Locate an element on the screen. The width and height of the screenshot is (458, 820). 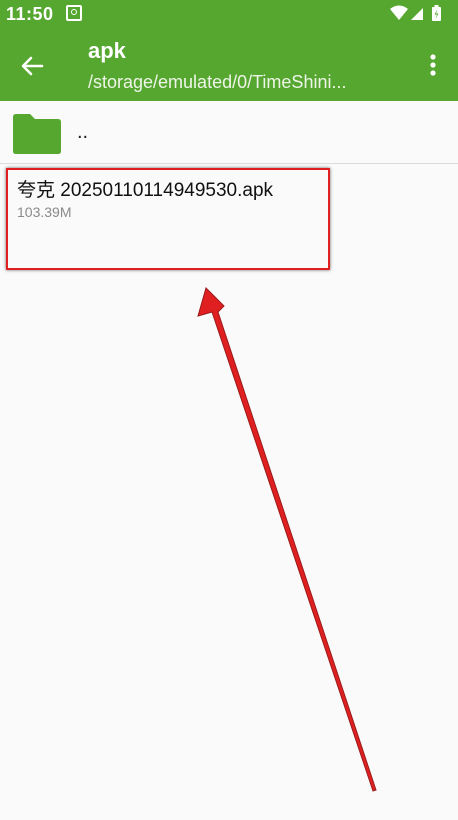
status-icons is located at coordinates (415, 13).